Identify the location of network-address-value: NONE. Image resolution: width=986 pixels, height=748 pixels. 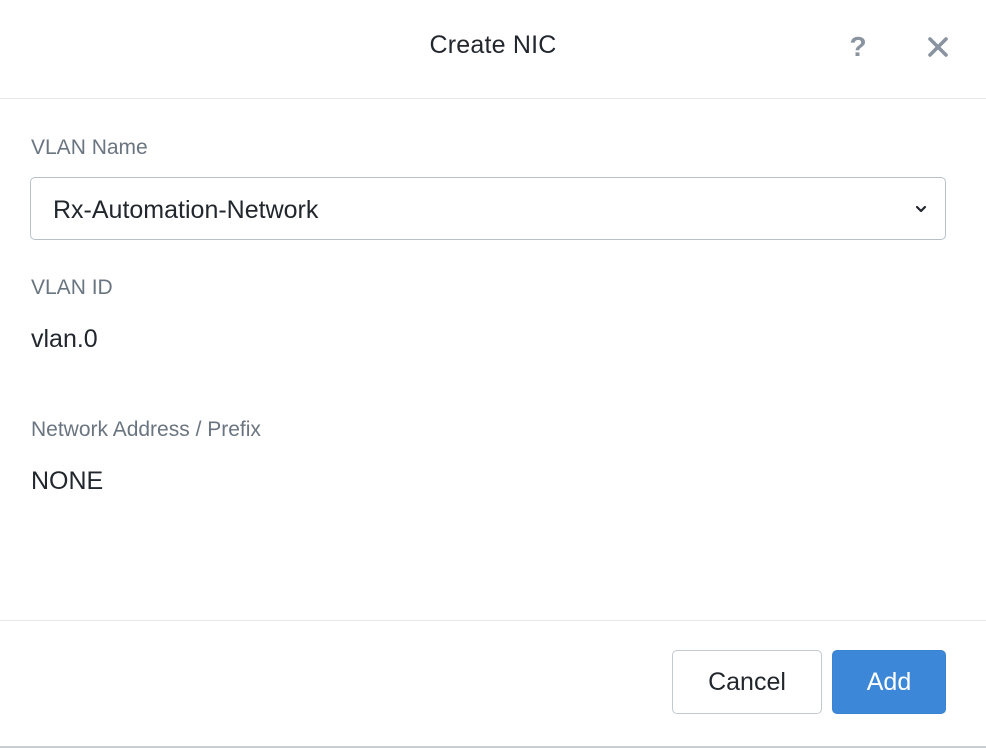
(67, 481).